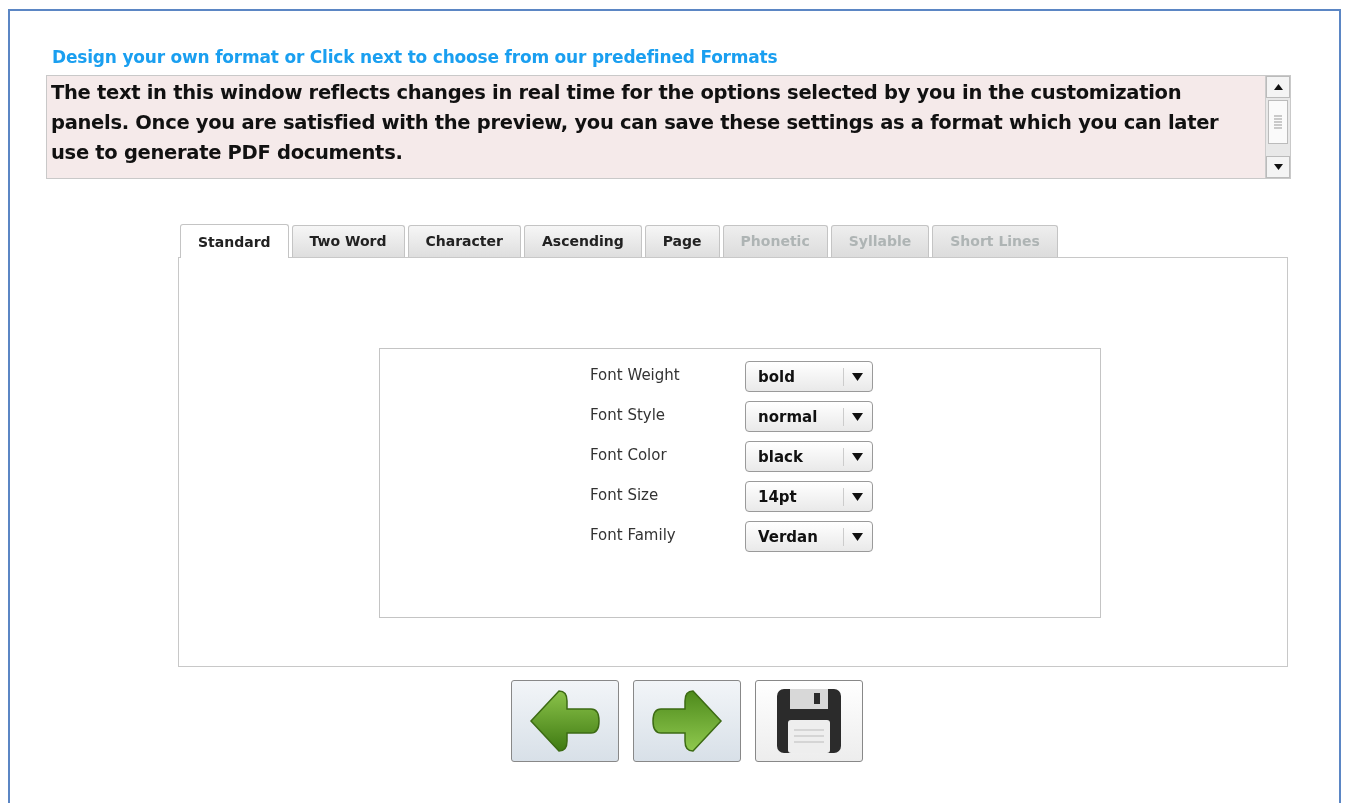 The height and width of the screenshot is (803, 1349). I want to click on right-arrow-icon, so click(687, 721).